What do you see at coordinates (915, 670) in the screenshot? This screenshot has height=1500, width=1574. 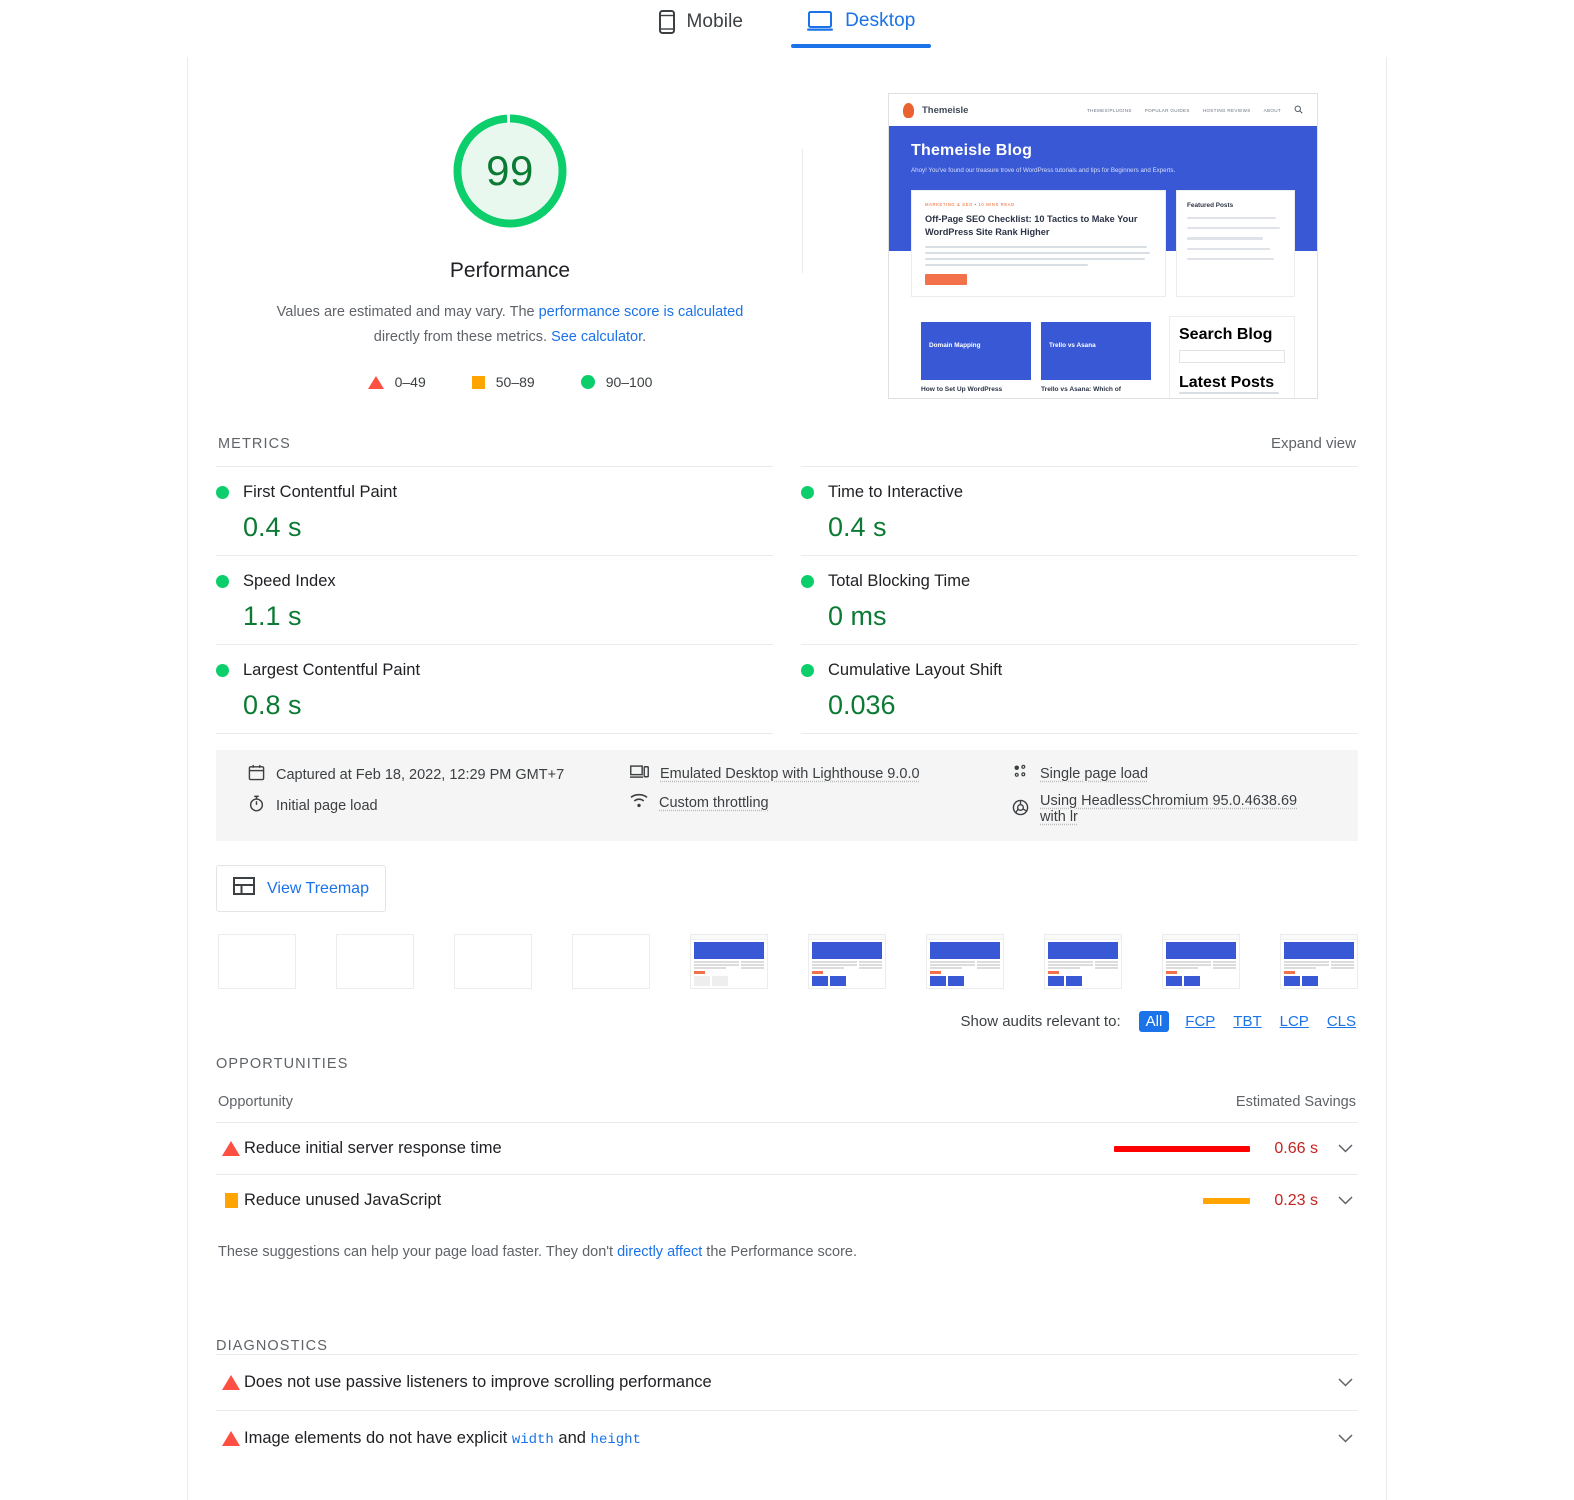 I see `metric-label: Cumulative Layout Shift` at bounding box center [915, 670].